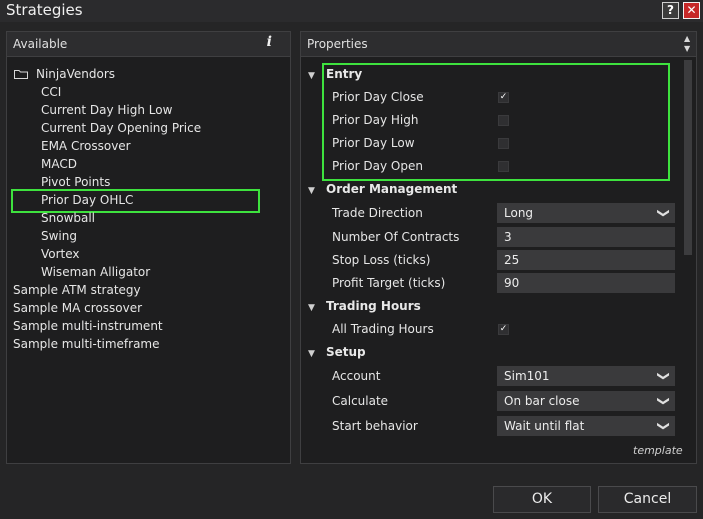  What do you see at coordinates (337, 44) in the screenshot?
I see `properties-header-label: Properties` at bounding box center [337, 44].